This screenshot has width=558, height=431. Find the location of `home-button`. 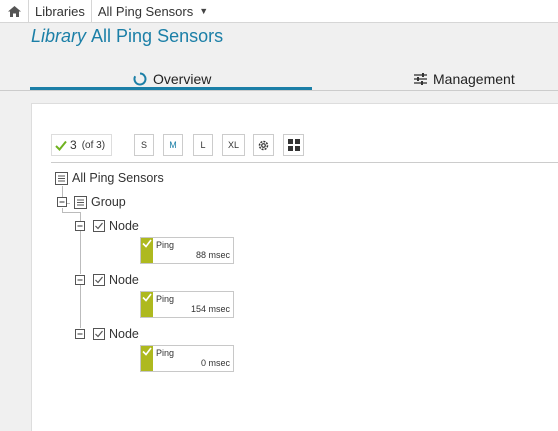

home-button is located at coordinates (14, 11).